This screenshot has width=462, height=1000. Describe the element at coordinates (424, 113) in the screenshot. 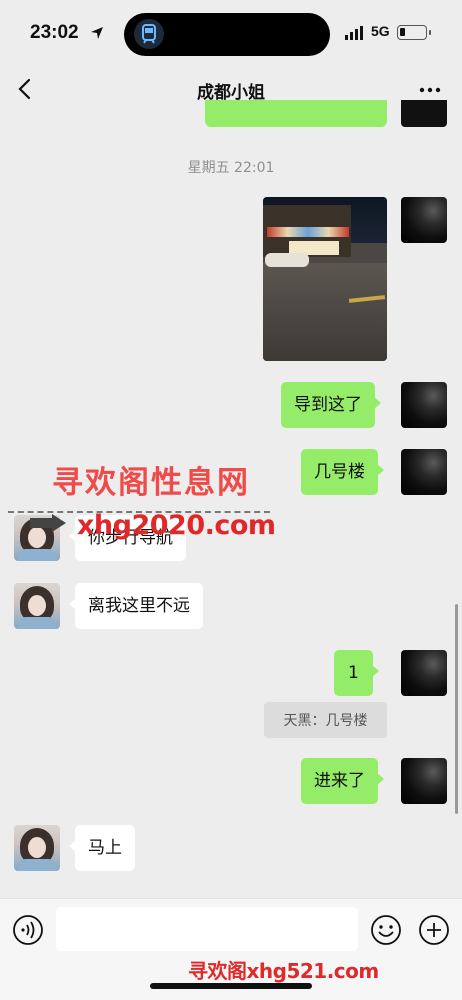

I see `avatar-self-partial` at that location.